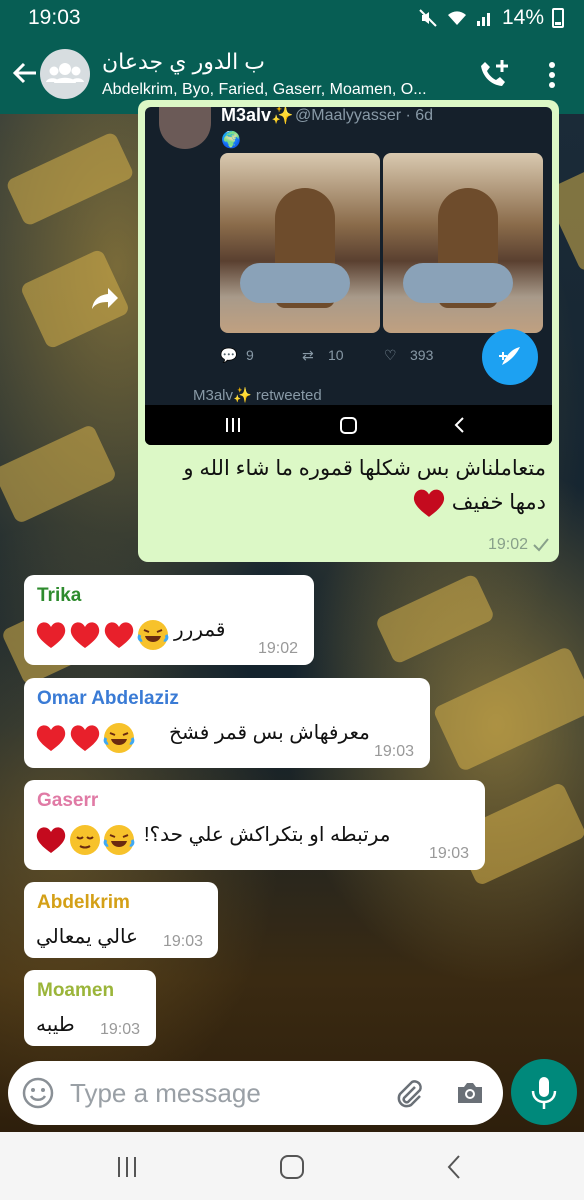  Describe the element at coordinates (165, 1093) in the screenshot. I see `message-input: Type a message` at that location.